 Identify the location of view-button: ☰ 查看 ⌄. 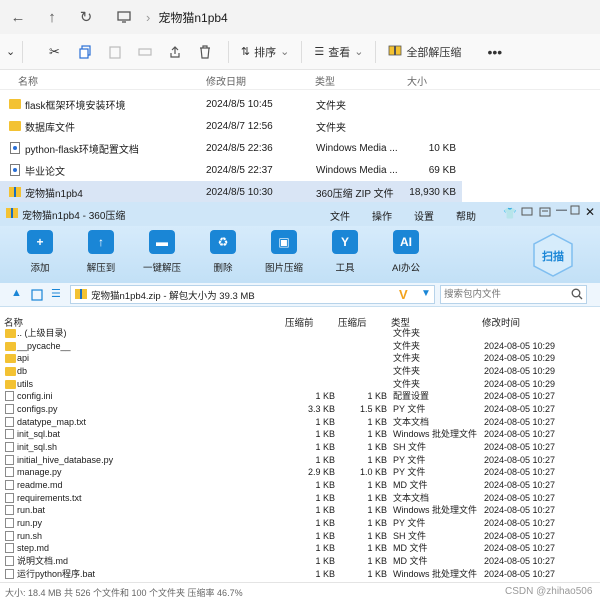
(338, 52).